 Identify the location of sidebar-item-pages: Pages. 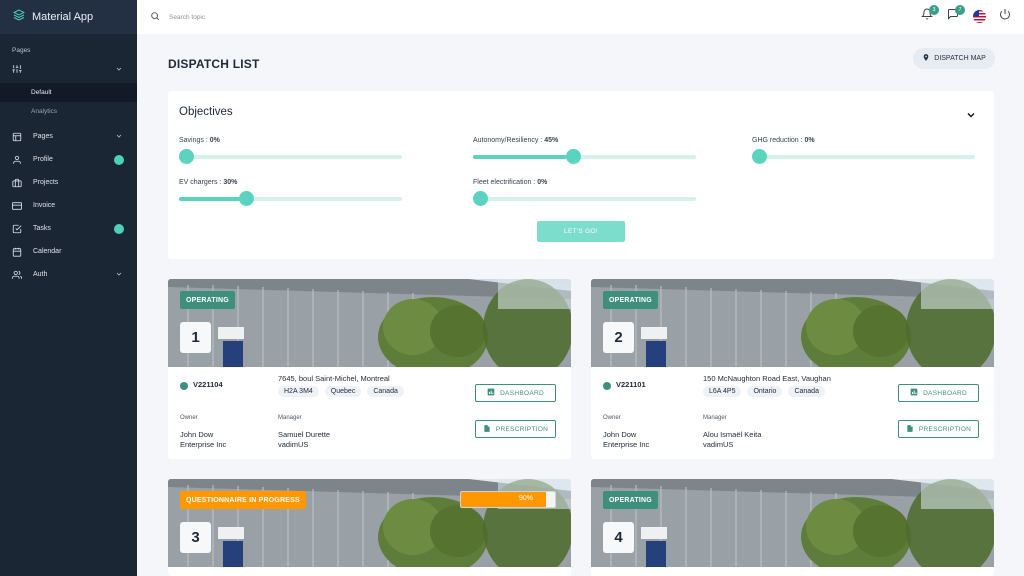
(68, 136).